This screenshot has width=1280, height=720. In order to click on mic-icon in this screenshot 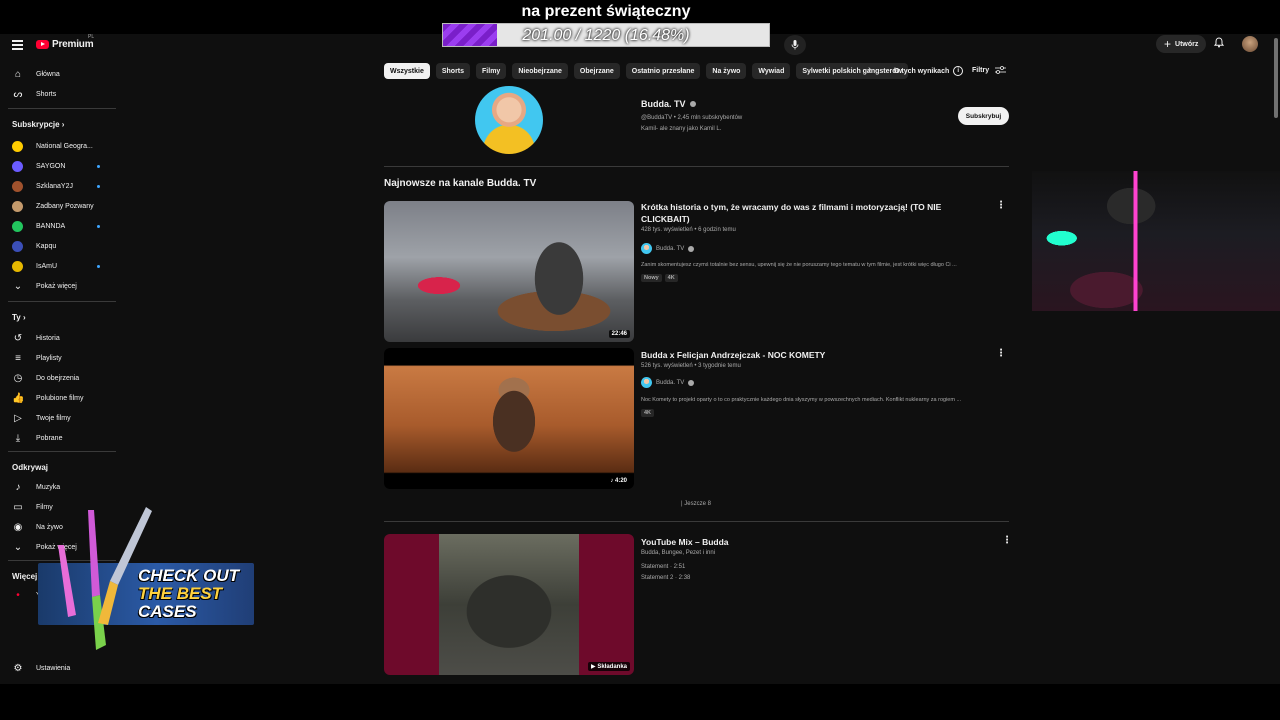, I will do `click(795, 45)`.